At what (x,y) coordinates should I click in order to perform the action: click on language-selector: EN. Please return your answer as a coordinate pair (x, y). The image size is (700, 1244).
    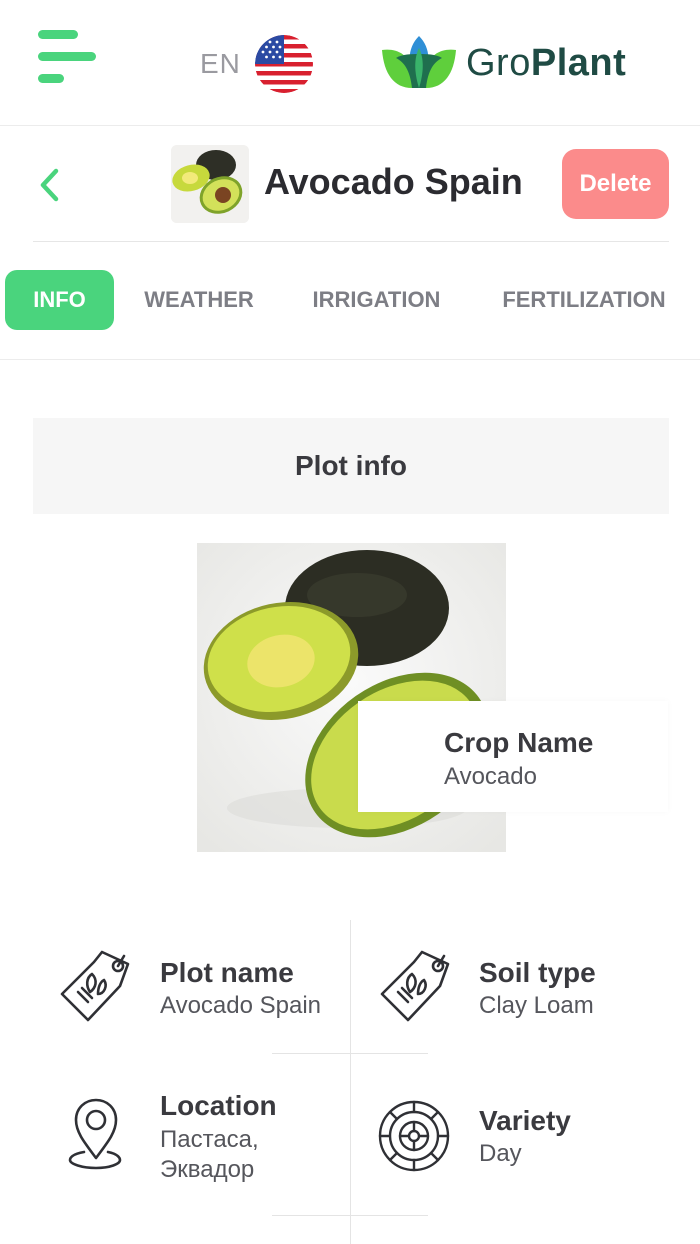
    Looking at the image, I should click on (256, 64).